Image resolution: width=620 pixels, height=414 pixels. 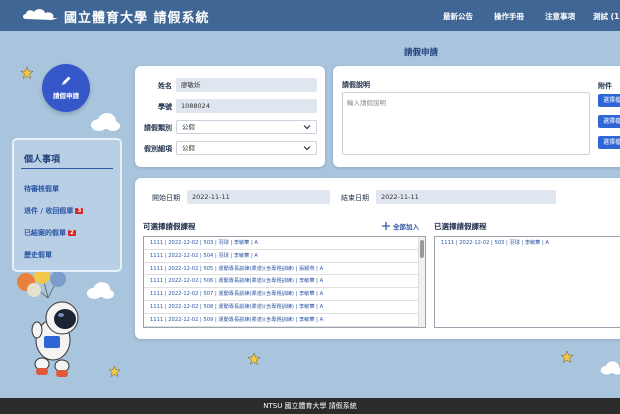 What do you see at coordinates (421, 282) in the screenshot?
I see `scrollbar` at bounding box center [421, 282].